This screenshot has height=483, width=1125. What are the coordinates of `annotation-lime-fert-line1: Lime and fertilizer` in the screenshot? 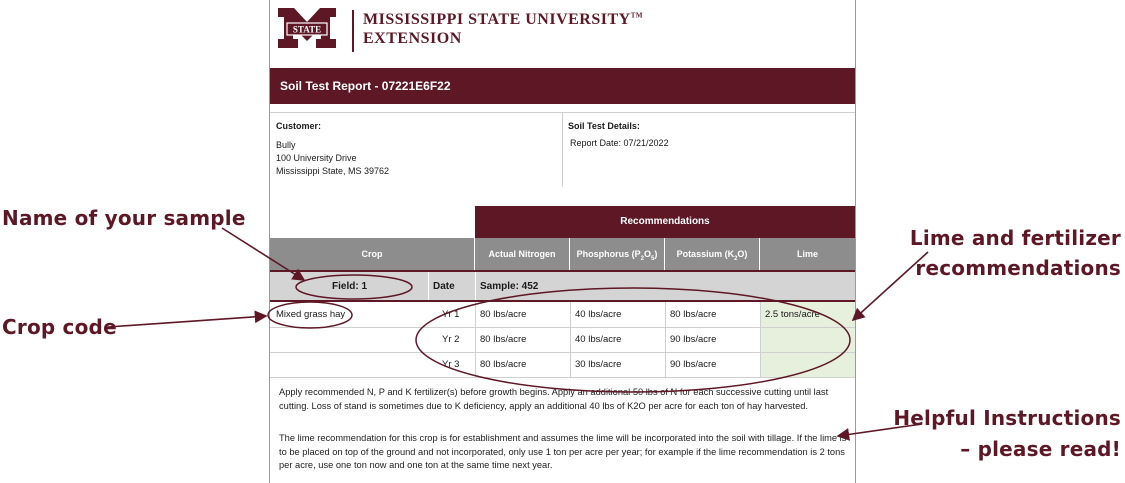 It's located at (1015, 238).